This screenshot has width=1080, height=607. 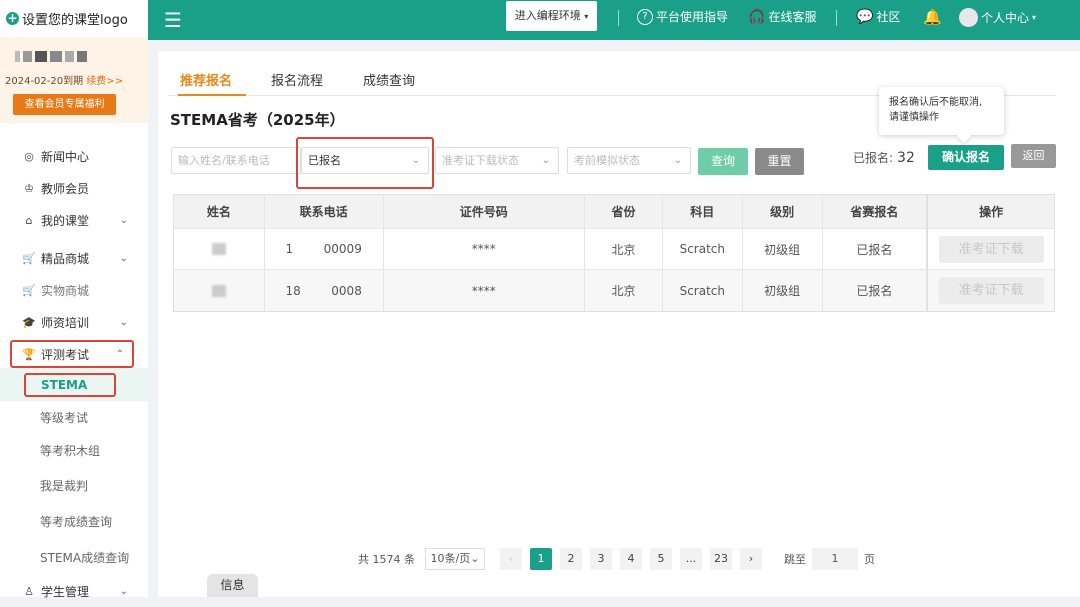 What do you see at coordinates (631, 559) in the screenshot?
I see `page-button: 4` at bounding box center [631, 559].